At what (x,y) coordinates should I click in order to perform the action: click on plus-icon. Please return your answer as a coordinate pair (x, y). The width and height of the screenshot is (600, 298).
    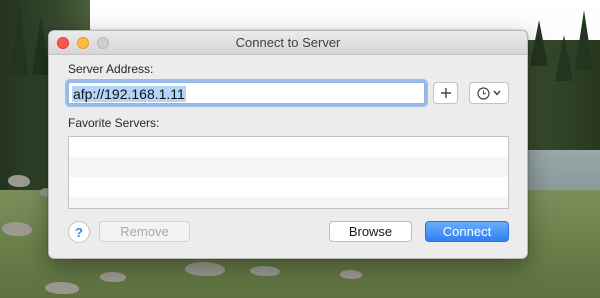
    Looking at the image, I should click on (445, 93).